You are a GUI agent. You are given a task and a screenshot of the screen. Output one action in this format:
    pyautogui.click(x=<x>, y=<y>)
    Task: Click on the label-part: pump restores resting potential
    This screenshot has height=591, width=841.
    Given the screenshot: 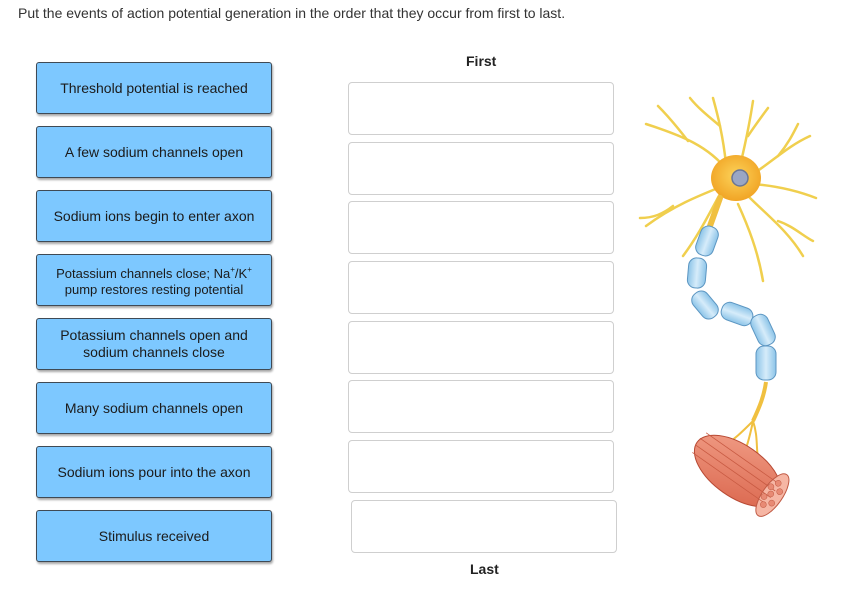 What is the action you would take?
    pyautogui.click(x=154, y=289)
    